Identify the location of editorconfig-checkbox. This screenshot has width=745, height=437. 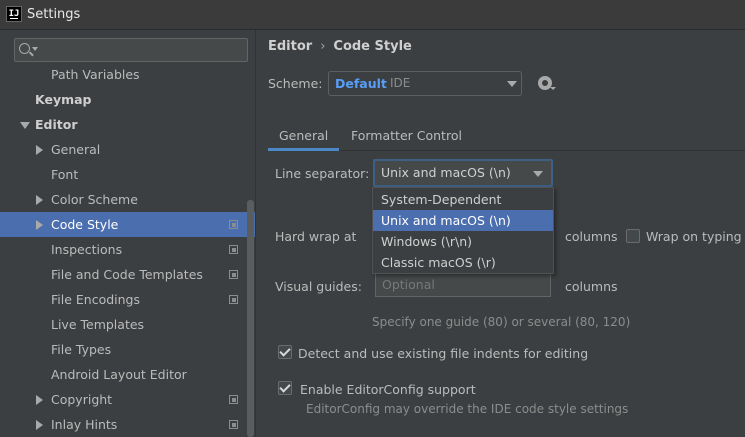
(285, 388).